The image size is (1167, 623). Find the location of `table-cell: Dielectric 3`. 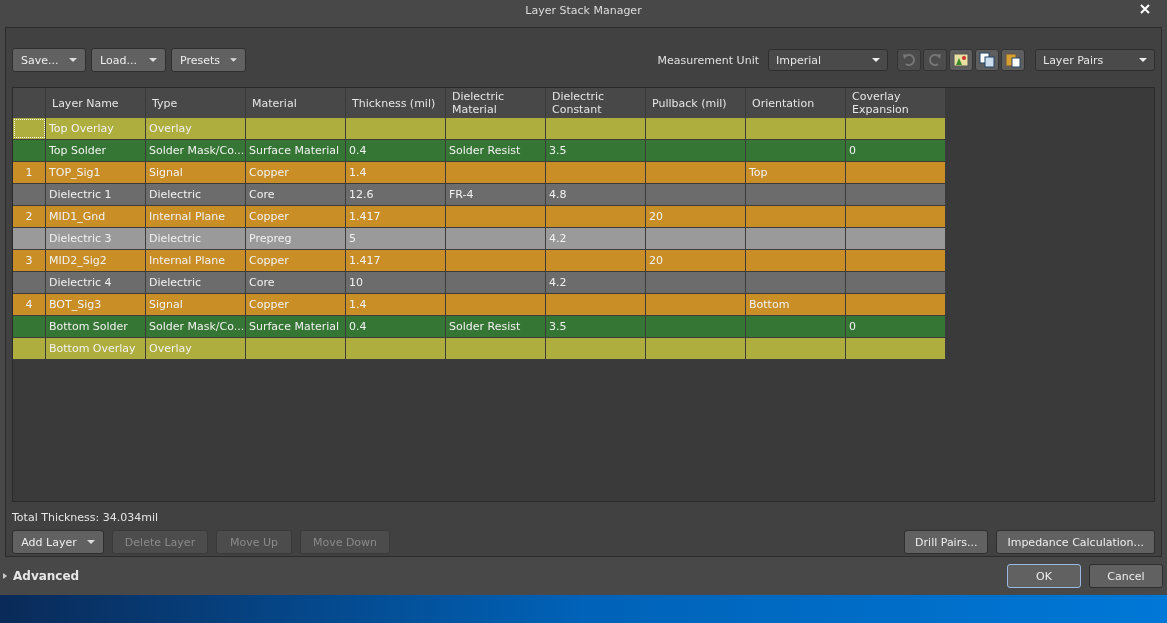

table-cell: Dielectric 3 is located at coordinates (80, 238).